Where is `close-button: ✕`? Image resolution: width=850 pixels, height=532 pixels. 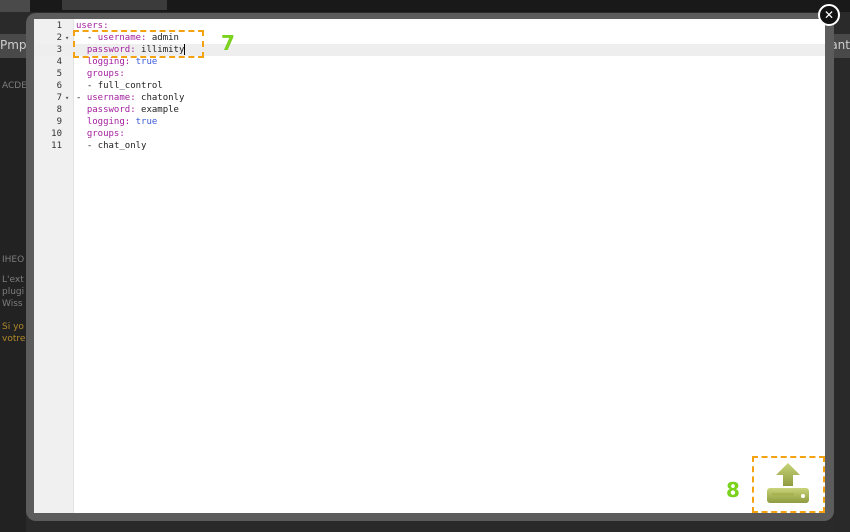
close-button: ✕ is located at coordinates (829, 15).